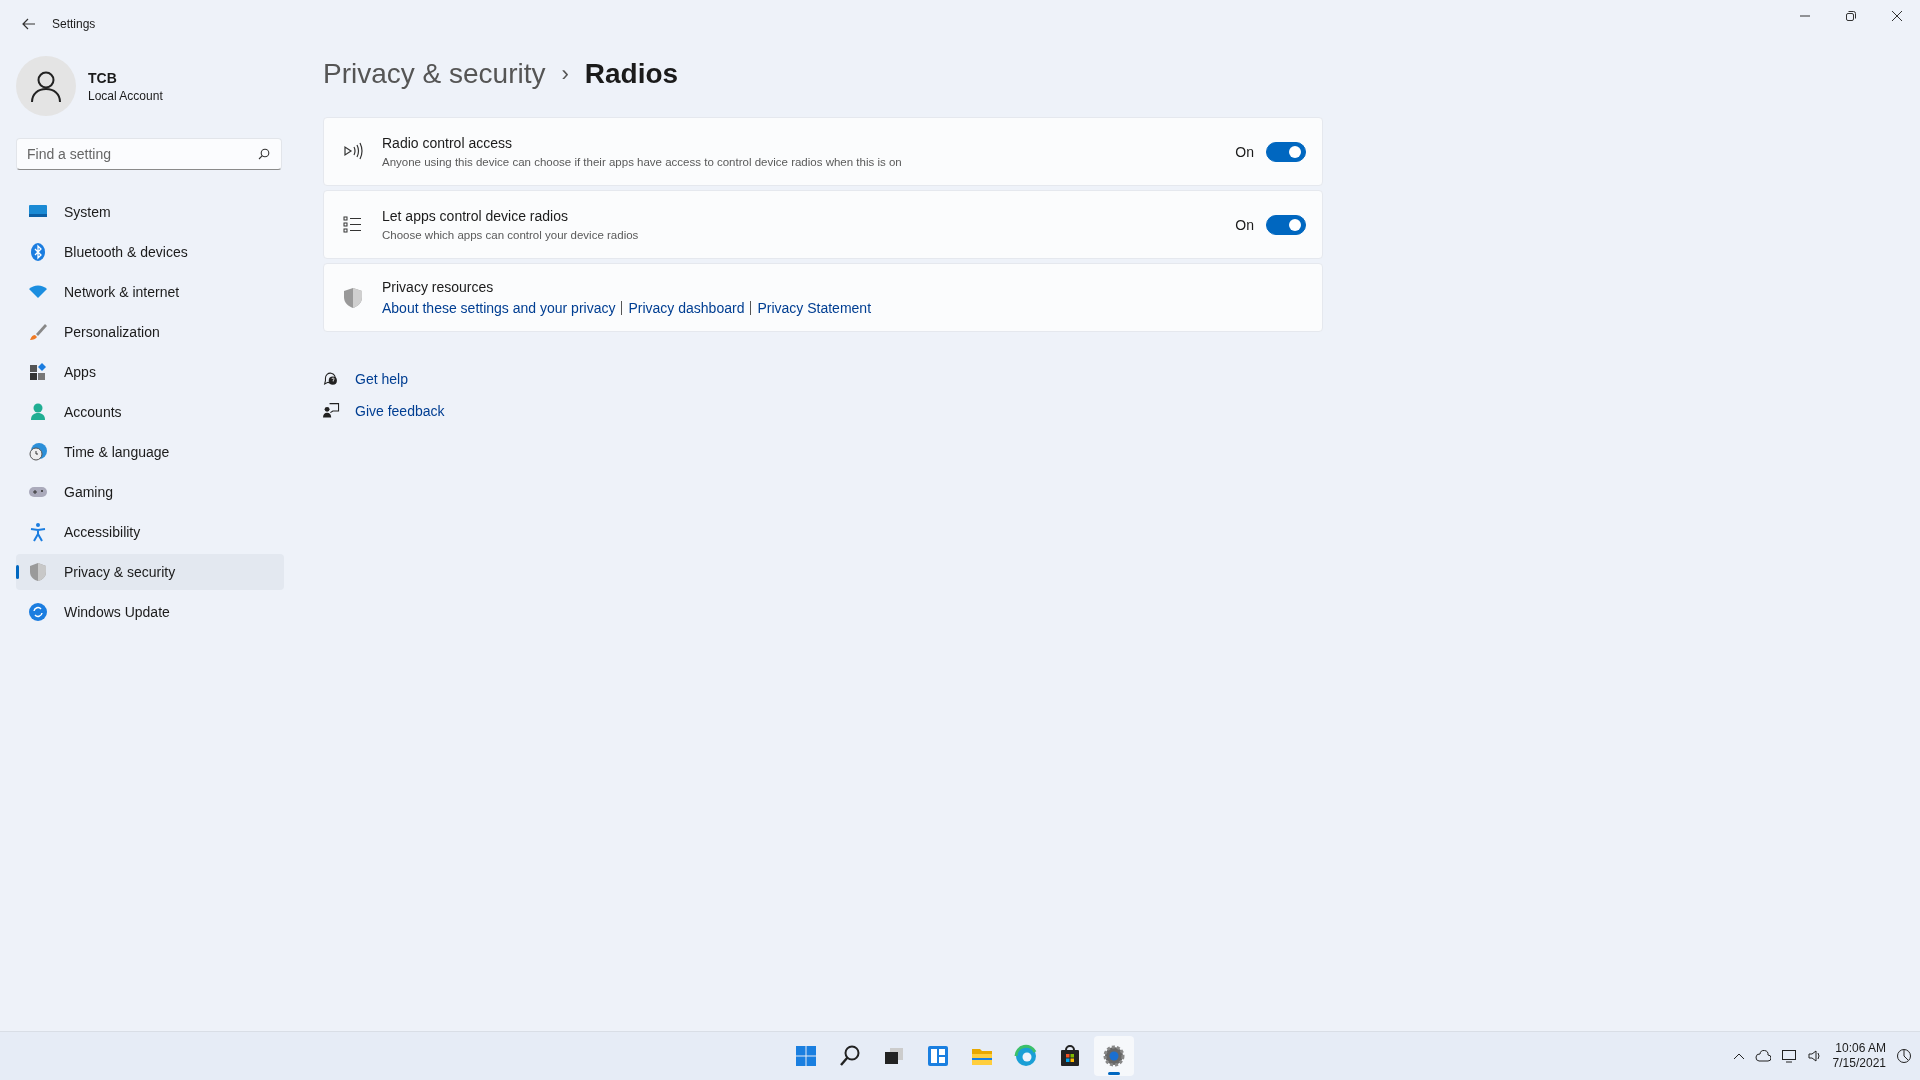 The height and width of the screenshot is (1080, 1920). I want to click on account-name: TCB, so click(103, 77).